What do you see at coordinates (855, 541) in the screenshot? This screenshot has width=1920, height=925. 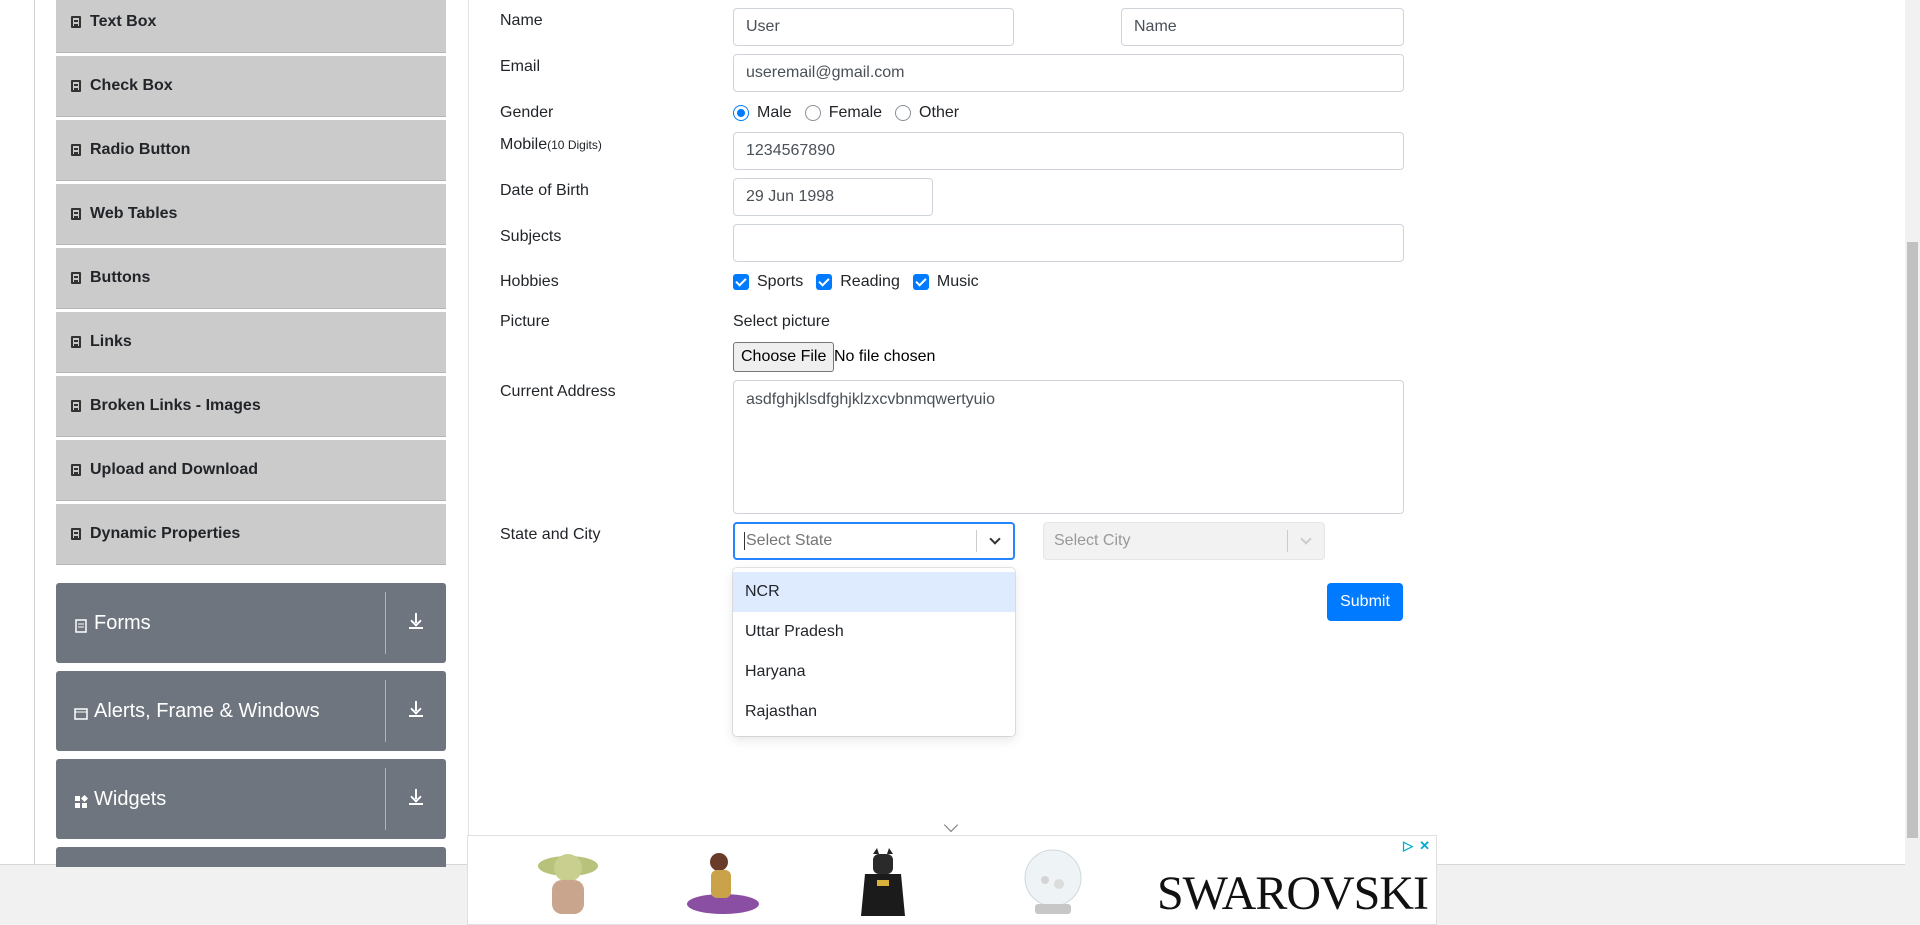 I see `state-placeholder: Select State` at bounding box center [855, 541].